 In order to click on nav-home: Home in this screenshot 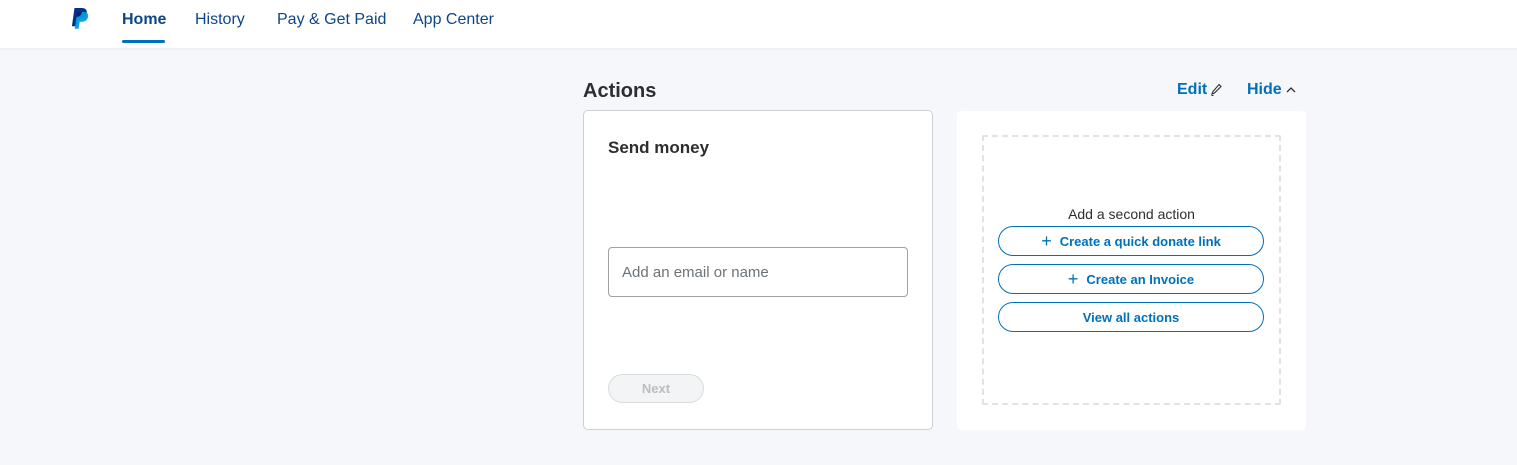, I will do `click(144, 21)`.